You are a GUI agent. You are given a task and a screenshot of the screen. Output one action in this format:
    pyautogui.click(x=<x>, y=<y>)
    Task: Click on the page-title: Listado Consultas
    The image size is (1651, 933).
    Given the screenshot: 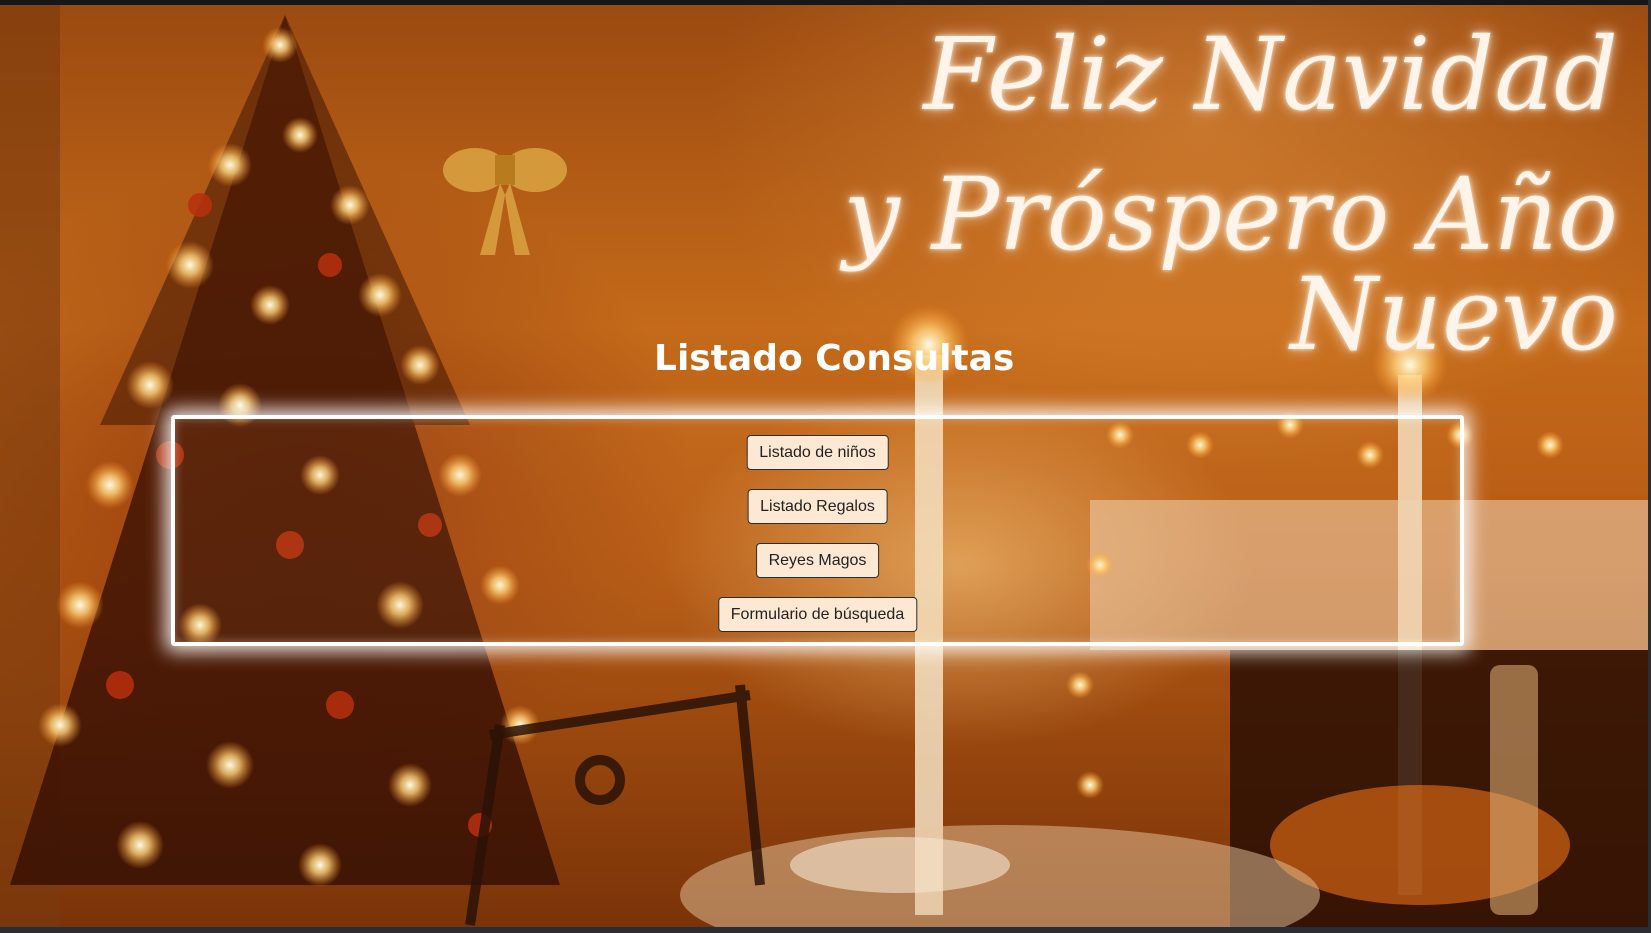 What is the action you would take?
    pyautogui.click(x=834, y=358)
    